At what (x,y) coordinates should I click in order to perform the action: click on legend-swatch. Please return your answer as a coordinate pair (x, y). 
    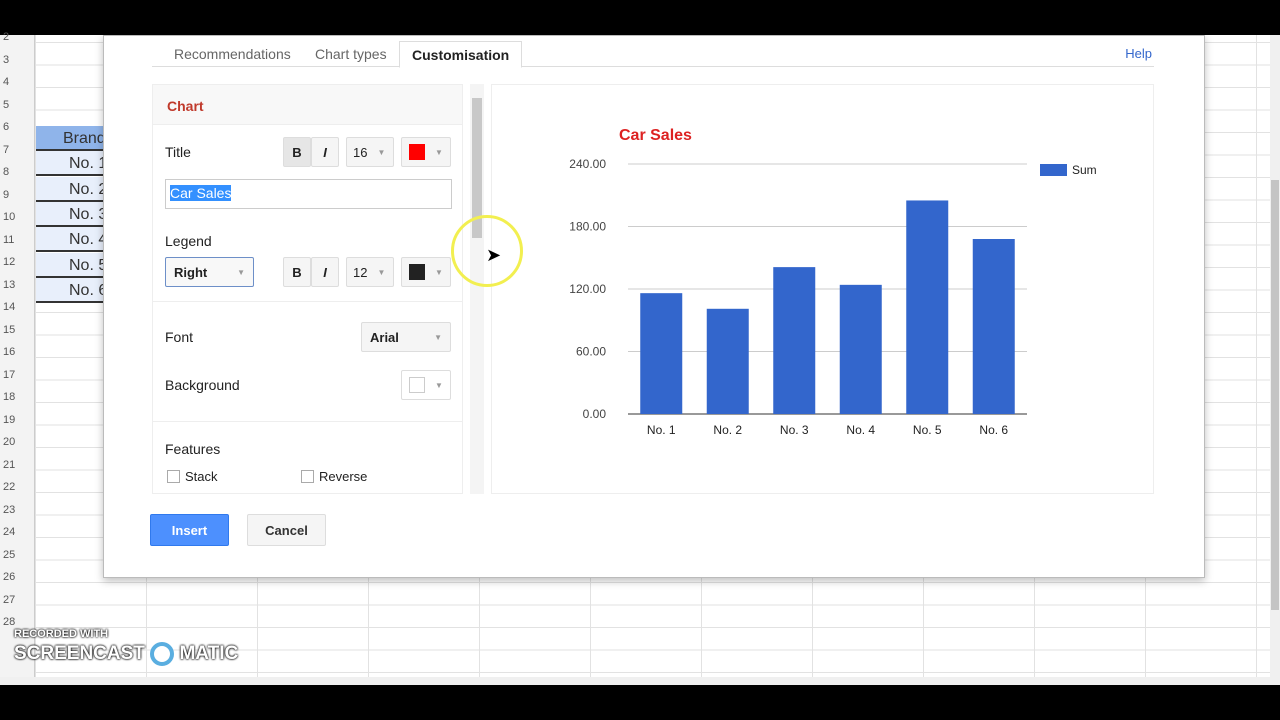
    Looking at the image, I should click on (1053, 170).